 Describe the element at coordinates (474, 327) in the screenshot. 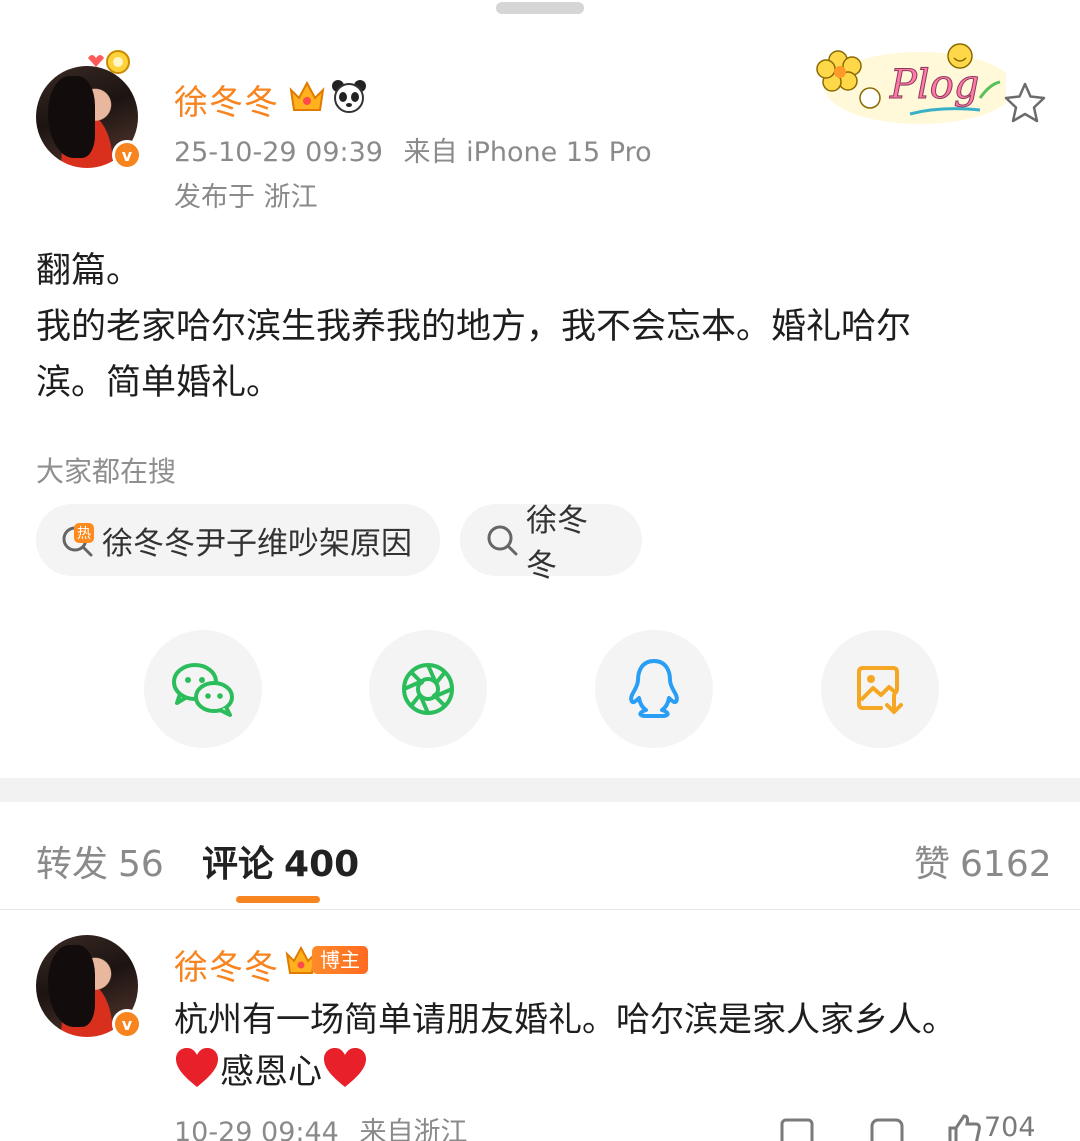

I see `content-line: 我的老家哈尔滨生我养我的地方，我不会忘本。婚礼哈尔` at that location.